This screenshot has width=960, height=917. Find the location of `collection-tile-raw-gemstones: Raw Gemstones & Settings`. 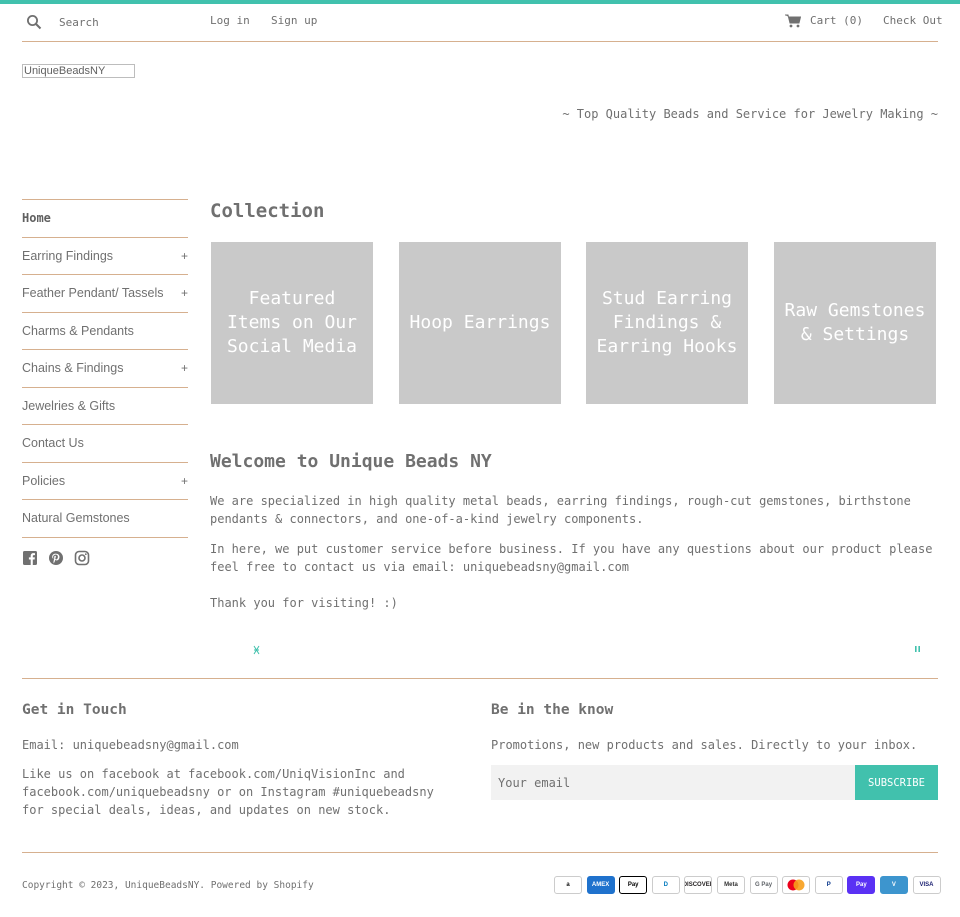

collection-tile-raw-gemstones: Raw Gemstones & Settings is located at coordinates (855, 323).